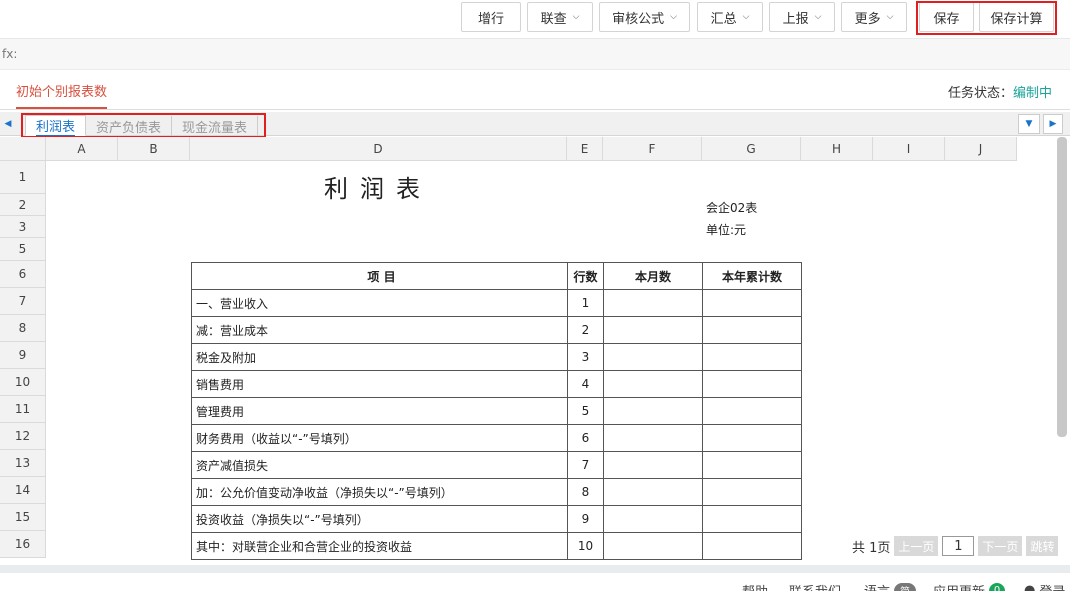 This screenshot has width=1070, height=591. I want to click on item-cell: 一、营业收入, so click(379, 303).